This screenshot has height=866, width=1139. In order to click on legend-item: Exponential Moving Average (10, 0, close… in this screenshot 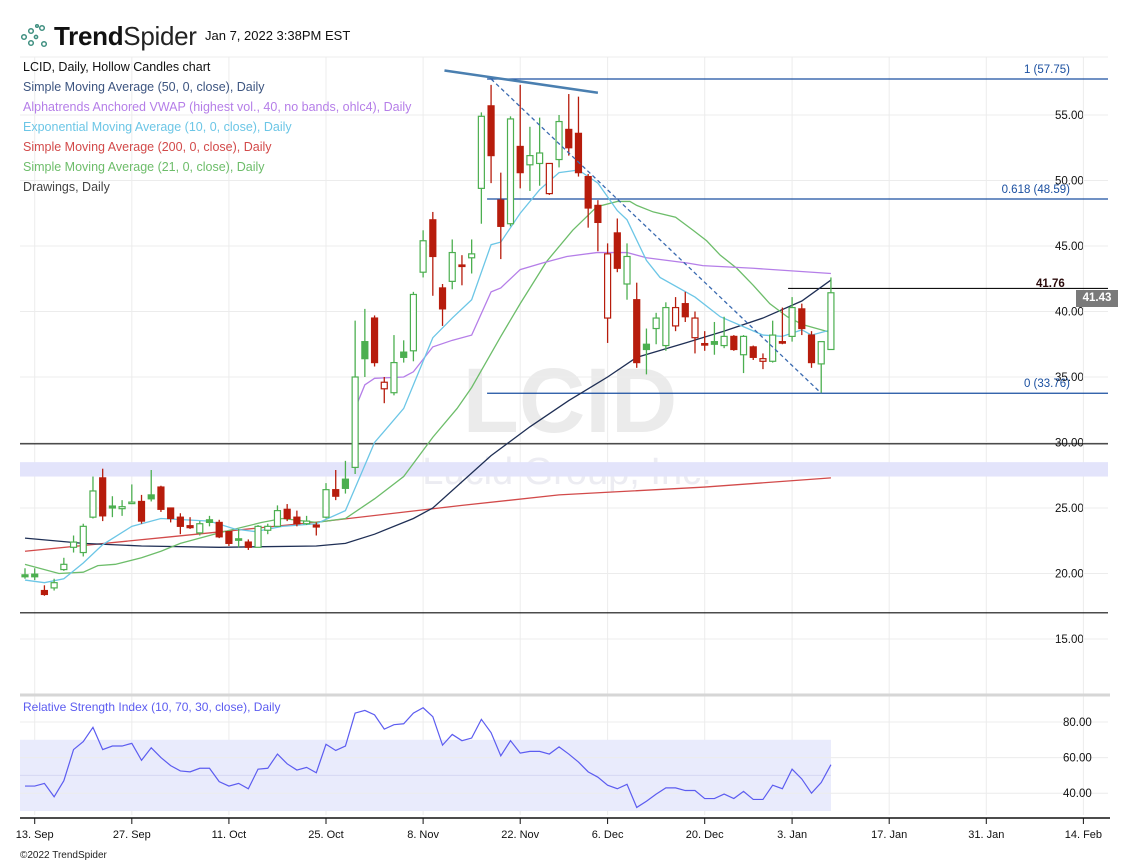, I will do `click(157, 127)`.